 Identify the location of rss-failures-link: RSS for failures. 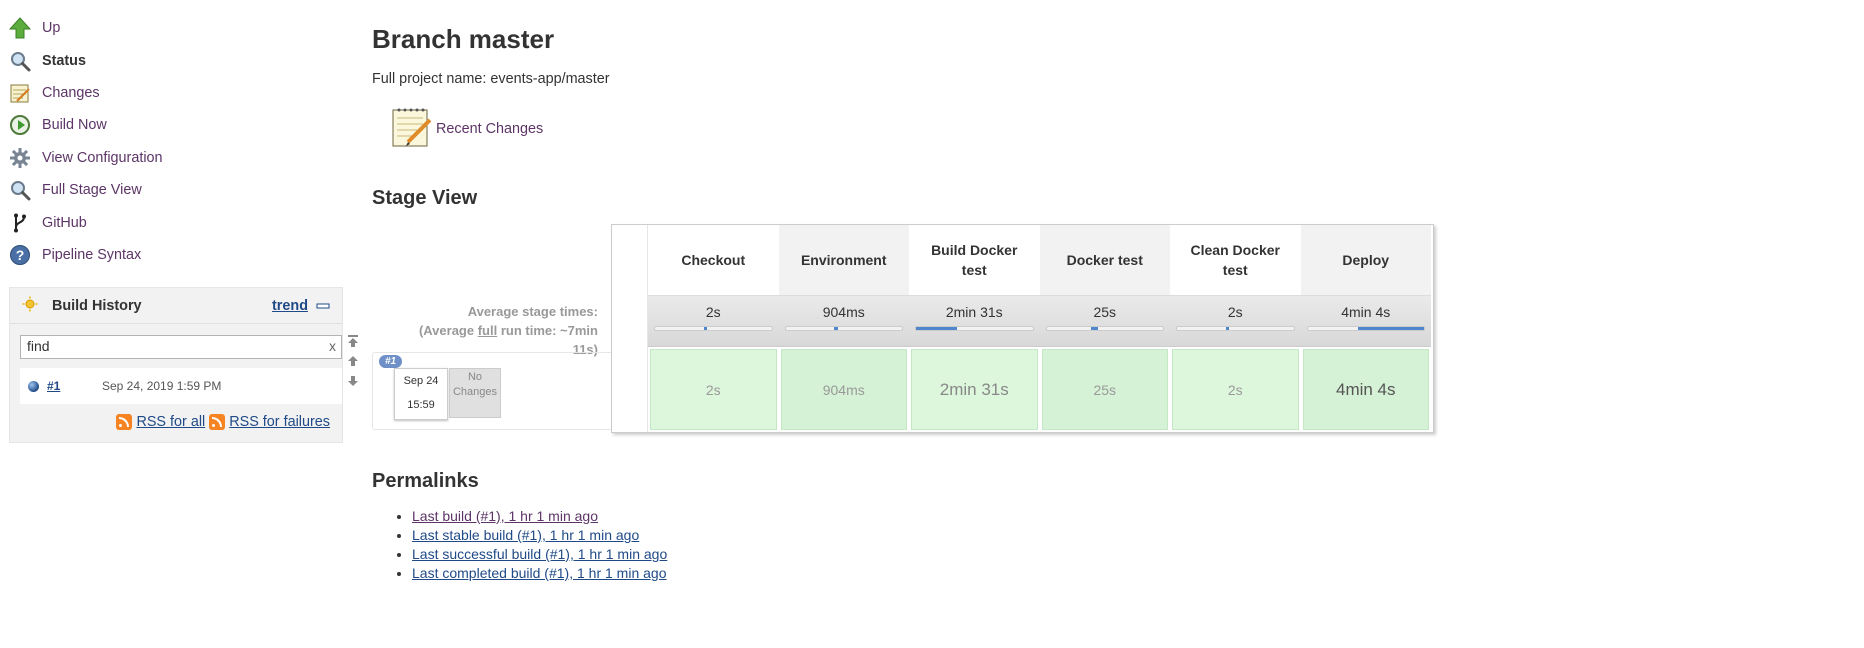
(279, 422).